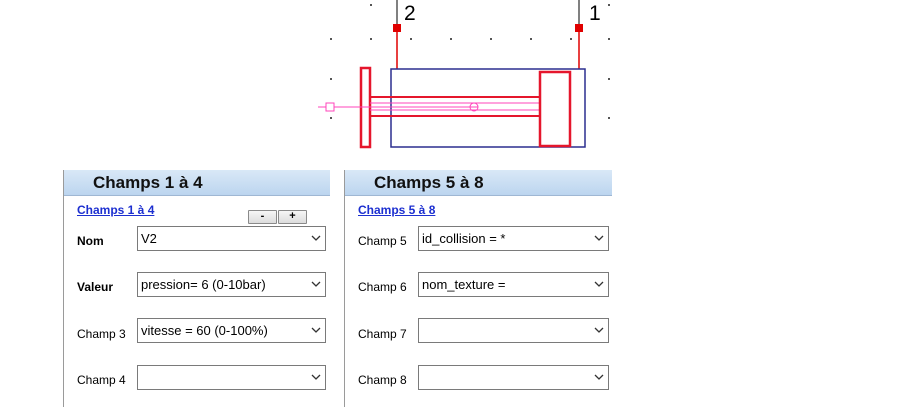  Describe the element at coordinates (382, 287) in the screenshot. I see `field-label-champ-6: Champ 6` at that location.